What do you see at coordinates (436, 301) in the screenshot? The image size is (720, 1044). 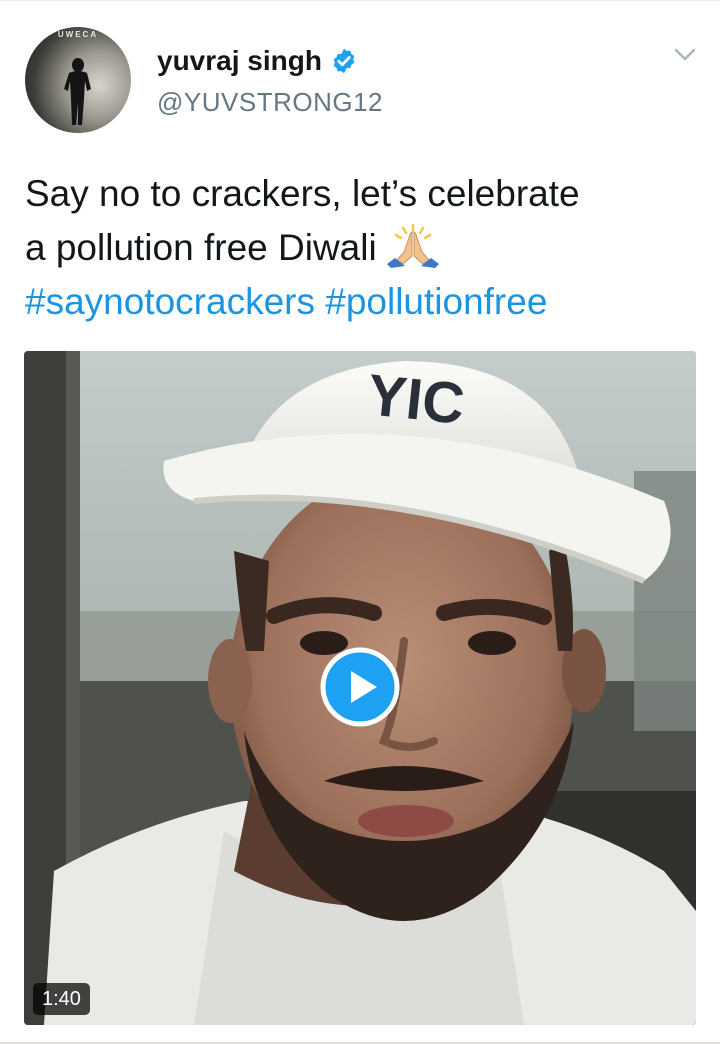 I see `hashtag-link: #pollutionfree` at bounding box center [436, 301].